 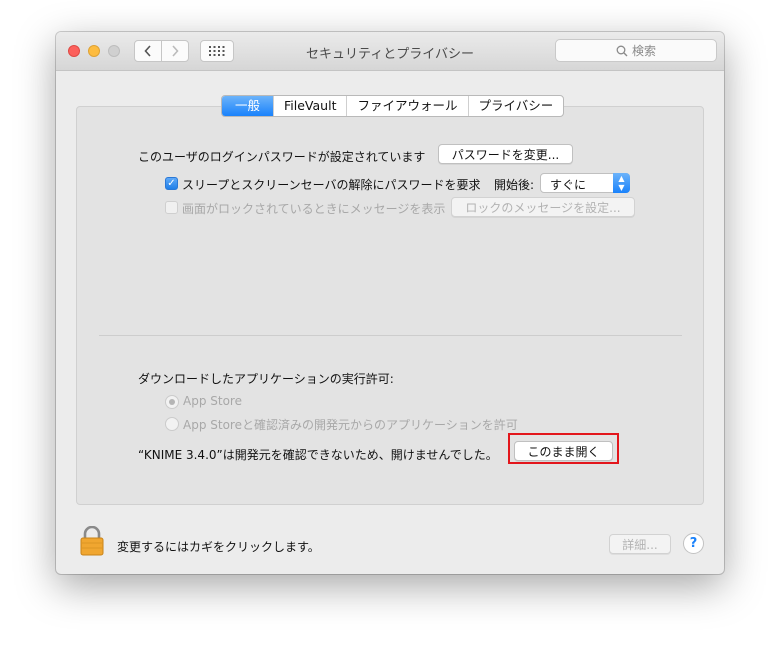 What do you see at coordinates (248, 106) in the screenshot?
I see `tab-general: 一般` at bounding box center [248, 106].